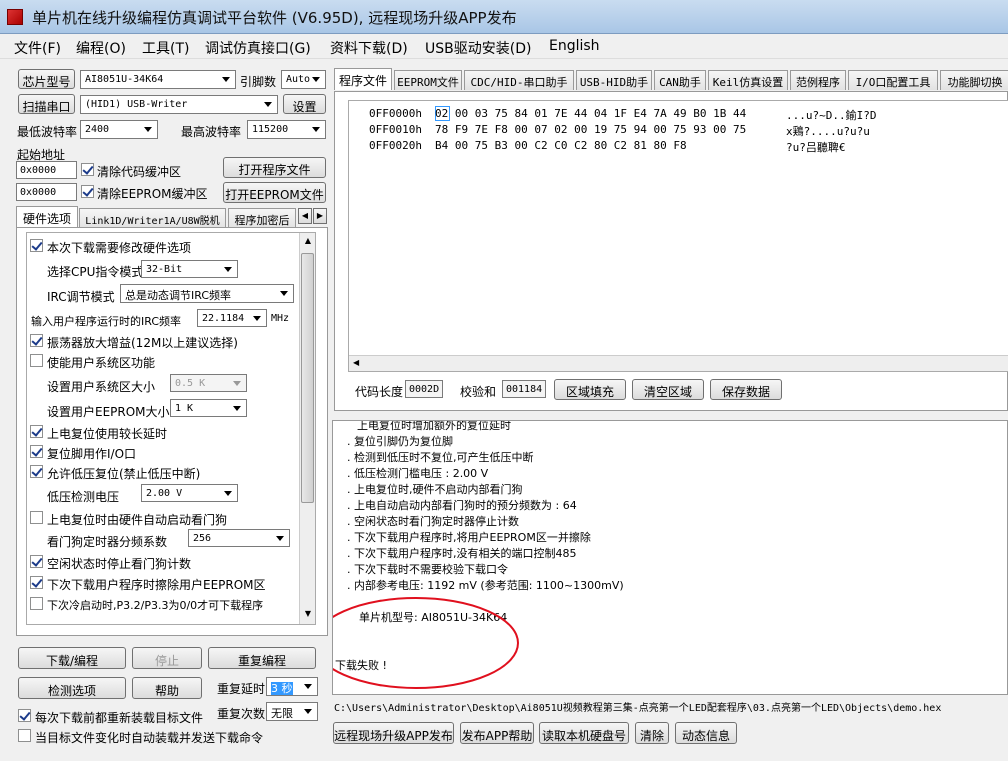 Image resolution: width=1008 pixels, height=761 pixels. Describe the element at coordinates (72, 688) in the screenshot. I see `check-options-button: 检测选项` at that location.